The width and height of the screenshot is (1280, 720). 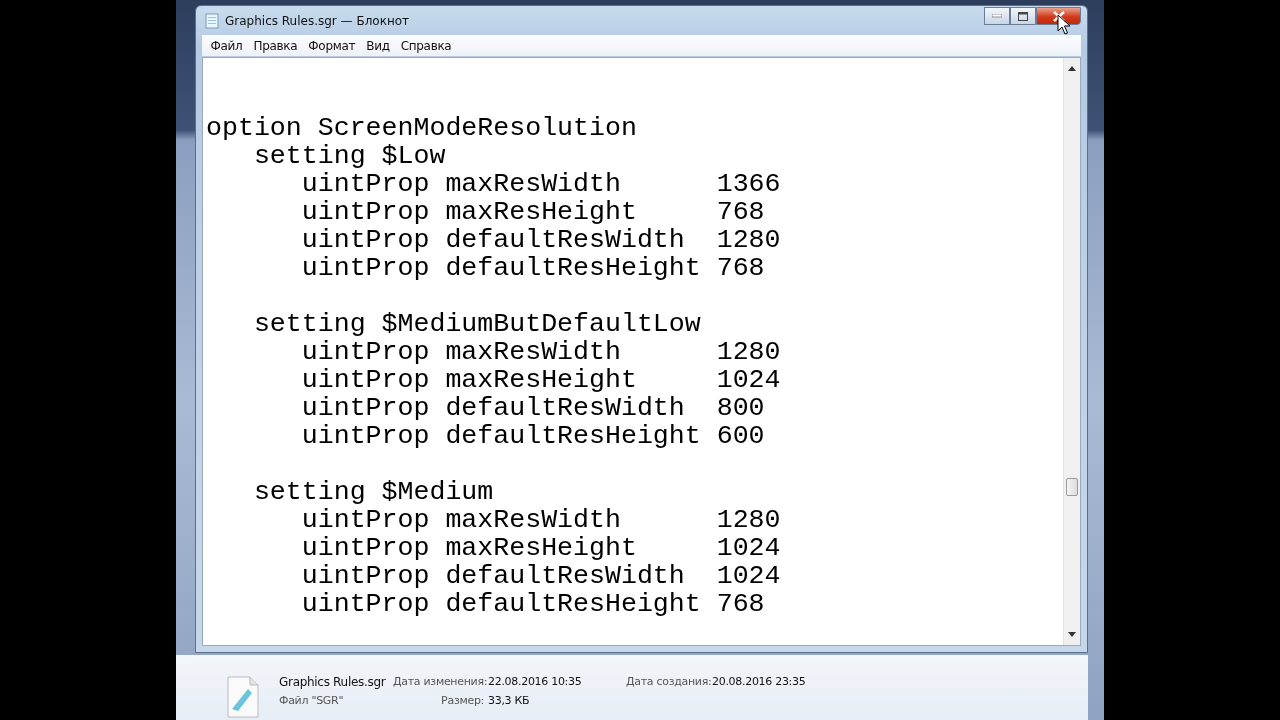 What do you see at coordinates (275, 45) in the screenshot?
I see `menu-item: Правка` at bounding box center [275, 45].